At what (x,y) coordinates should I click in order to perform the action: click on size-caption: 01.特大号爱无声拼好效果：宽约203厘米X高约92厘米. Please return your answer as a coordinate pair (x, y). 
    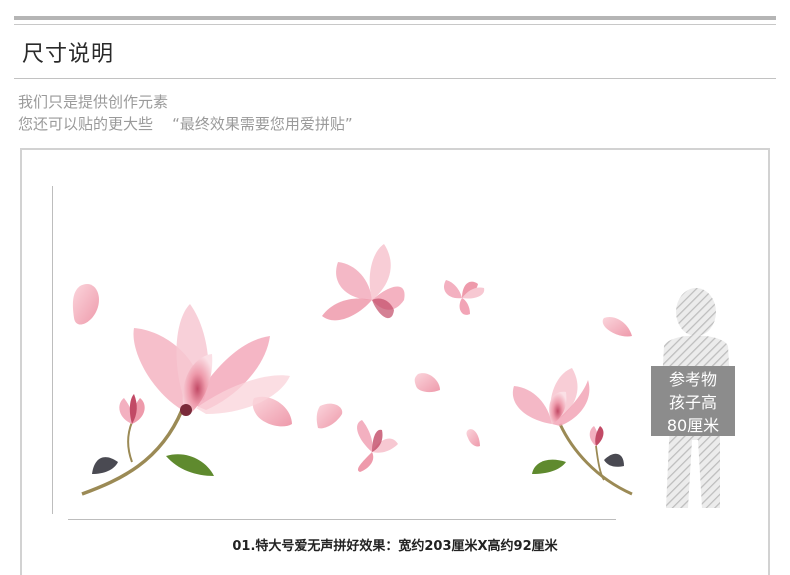
    Looking at the image, I should click on (395, 546).